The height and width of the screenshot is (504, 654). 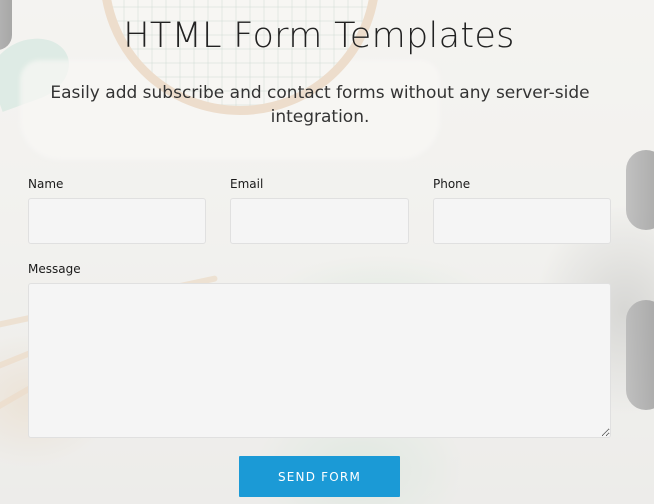 I want to click on name-input, so click(x=117, y=221).